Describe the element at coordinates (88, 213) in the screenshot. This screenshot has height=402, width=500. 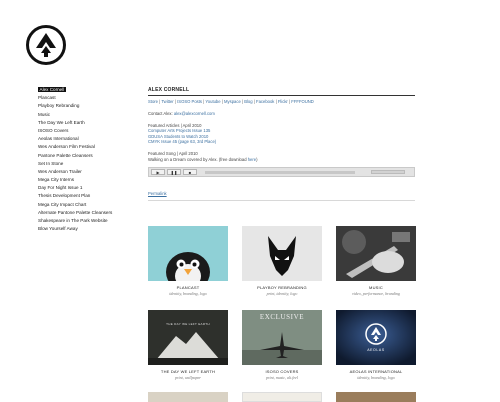
I see `sidebar-item-alternate-pantone: Alternate Pantone Palette Cleansers` at that location.